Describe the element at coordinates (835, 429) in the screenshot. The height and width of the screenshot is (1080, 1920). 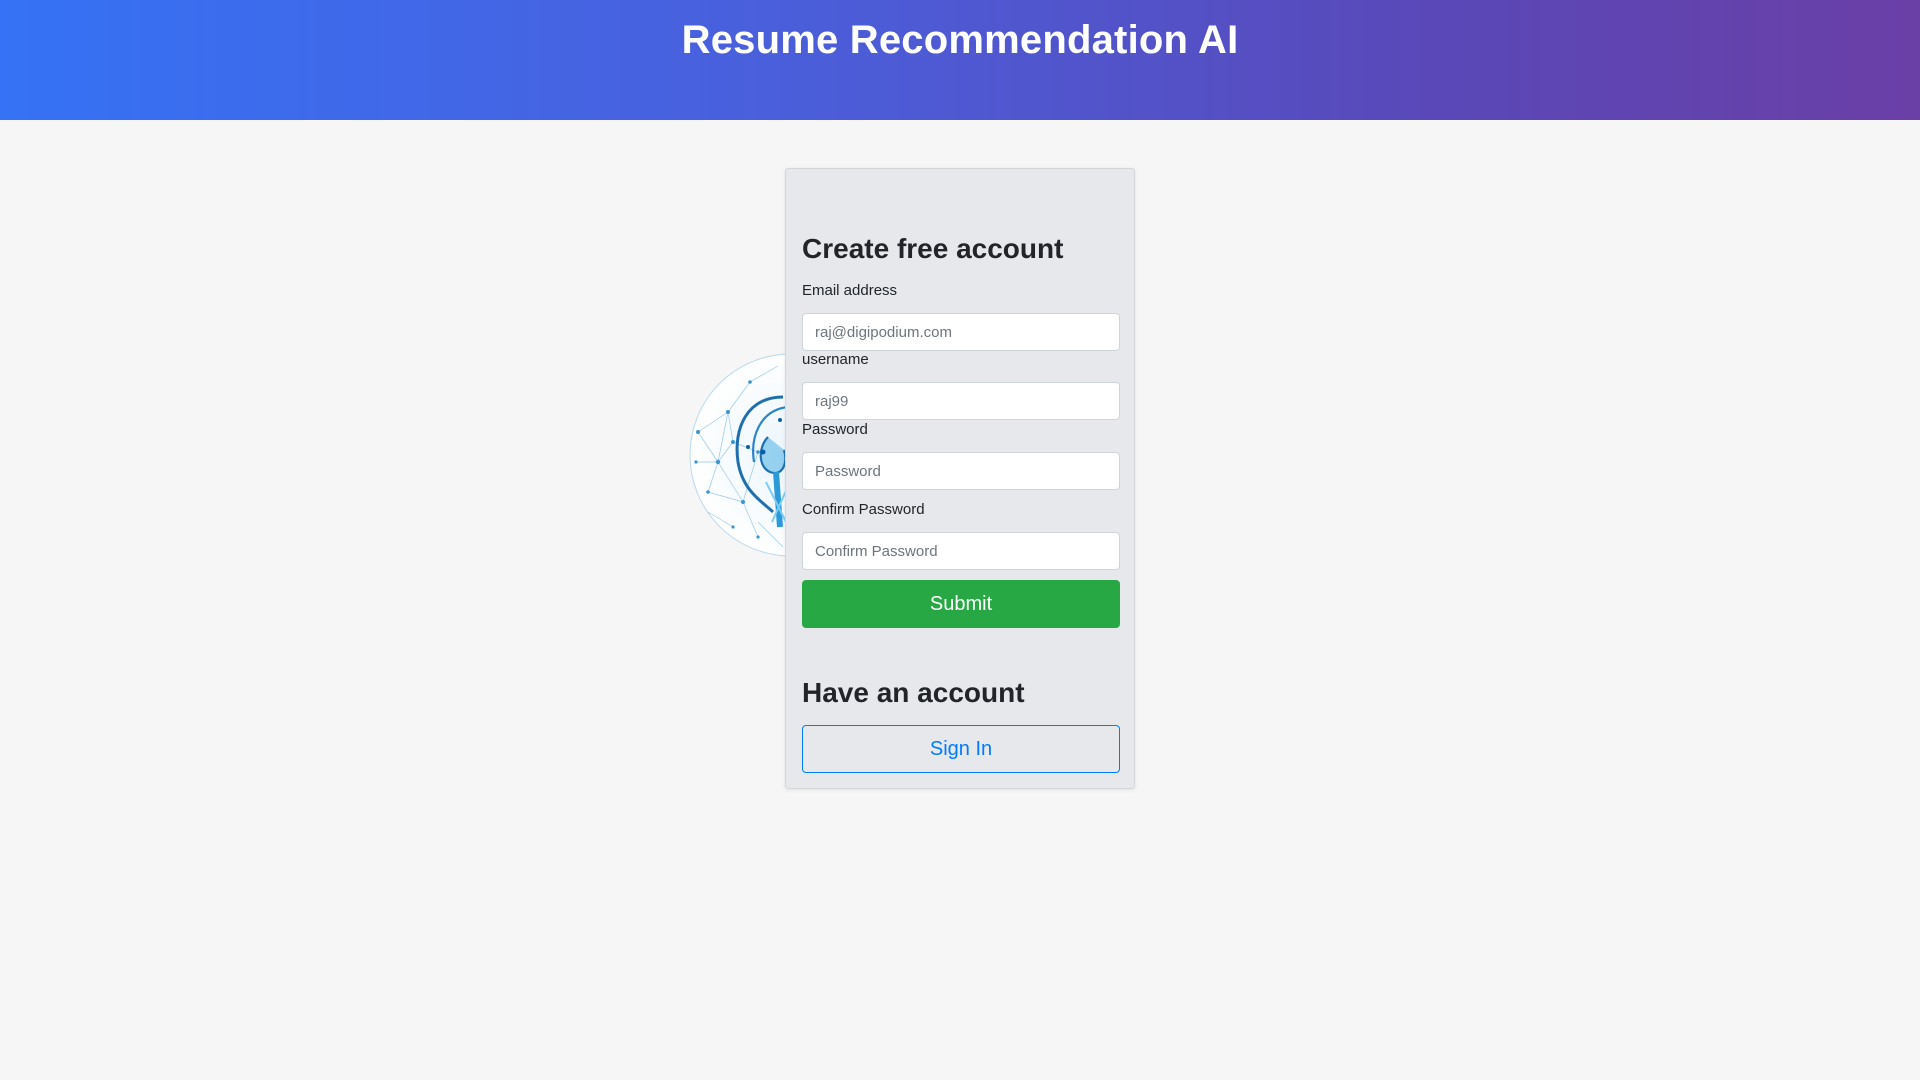
I see `password-label: Password` at that location.